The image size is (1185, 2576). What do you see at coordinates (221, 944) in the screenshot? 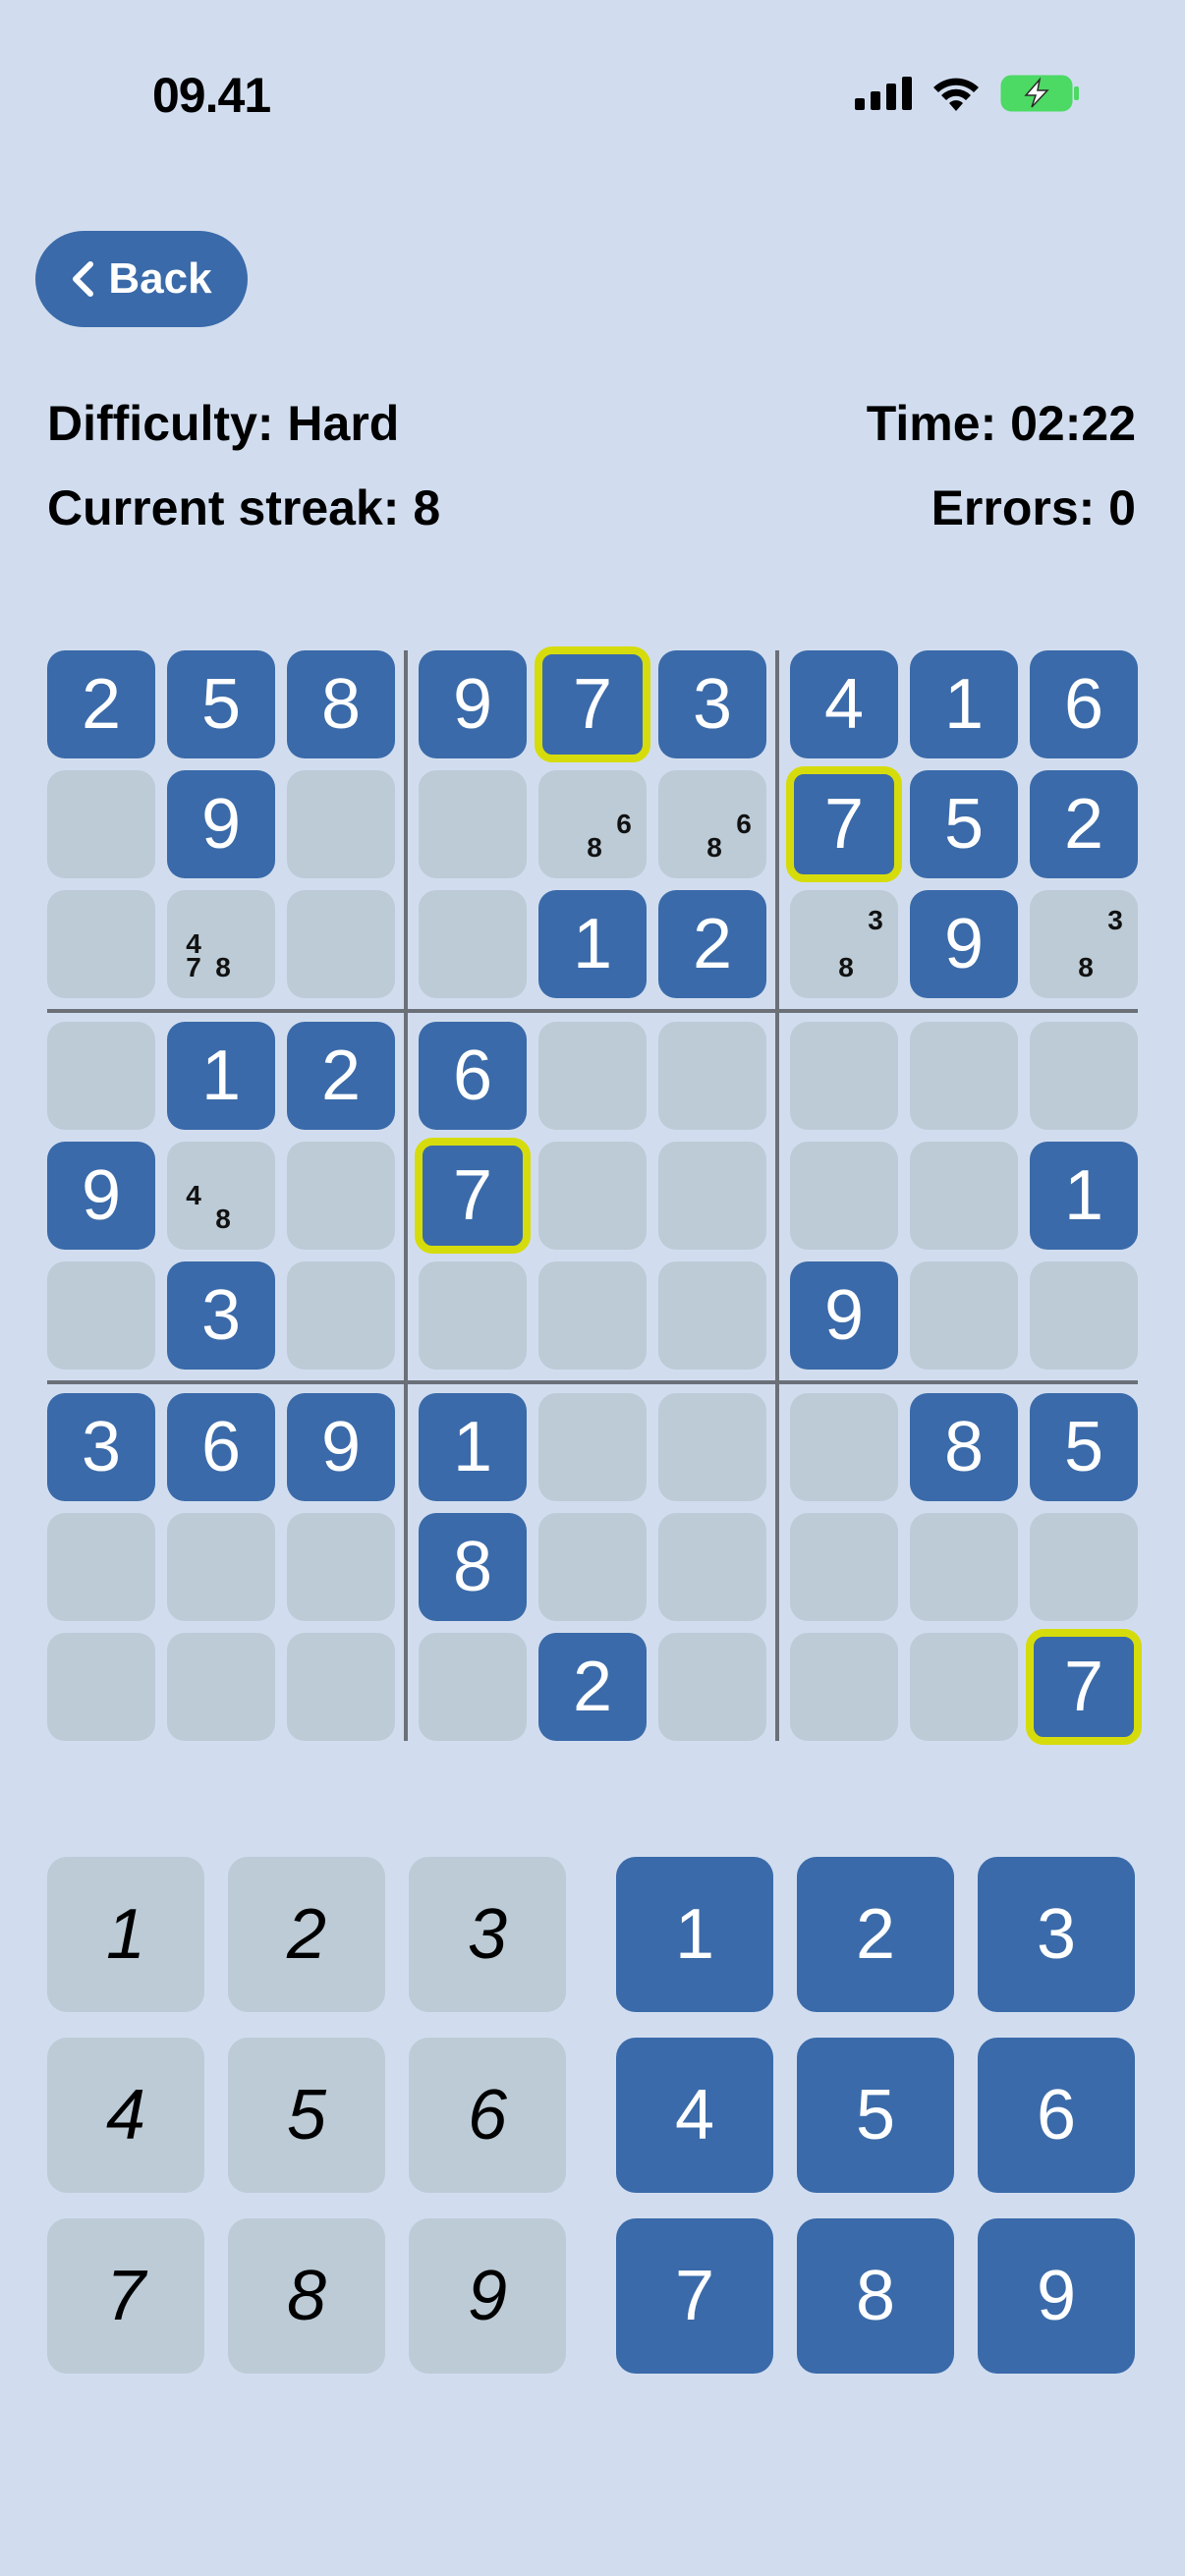
I see `board-cell: 478` at bounding box center [221, 944].